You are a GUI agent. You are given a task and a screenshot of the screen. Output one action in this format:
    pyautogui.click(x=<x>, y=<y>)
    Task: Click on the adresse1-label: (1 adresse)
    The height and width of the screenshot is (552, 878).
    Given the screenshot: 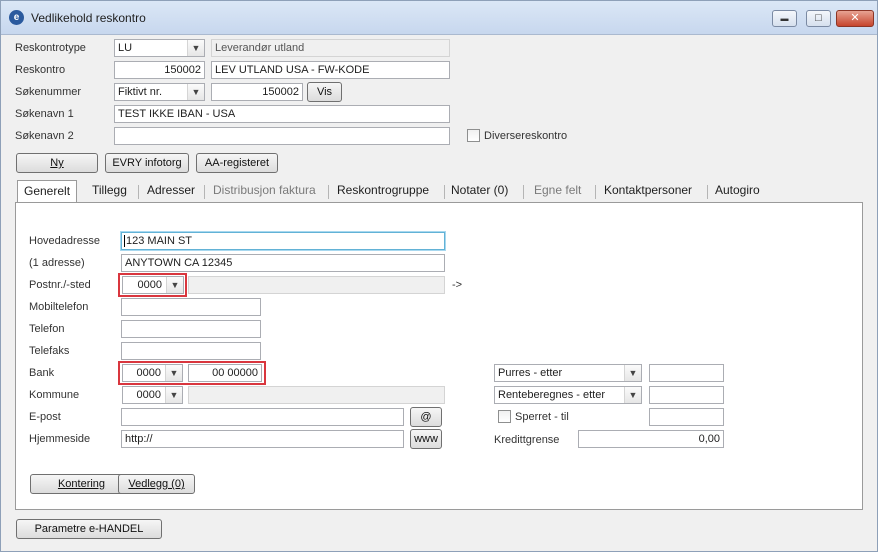 What is the action you would take?
    pyautogui.click(x=57, y=263)
    